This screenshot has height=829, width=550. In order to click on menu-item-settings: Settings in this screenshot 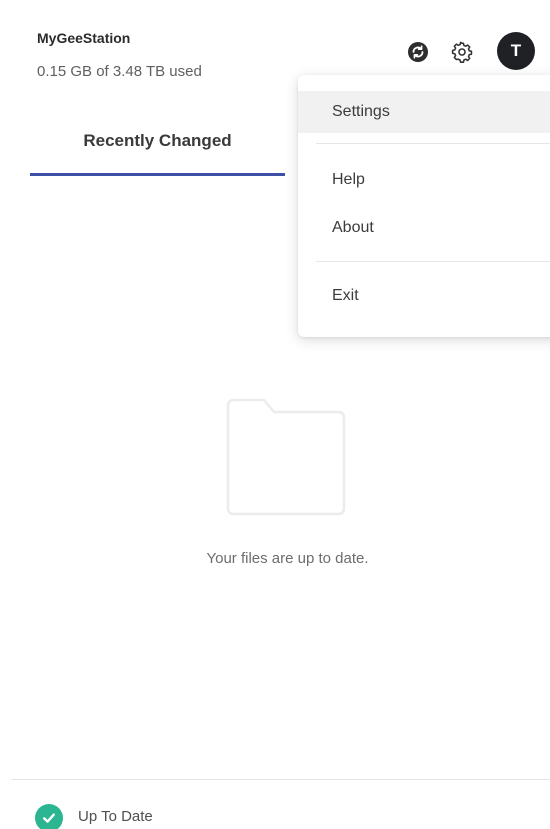, I will do `click(424, 112)`.